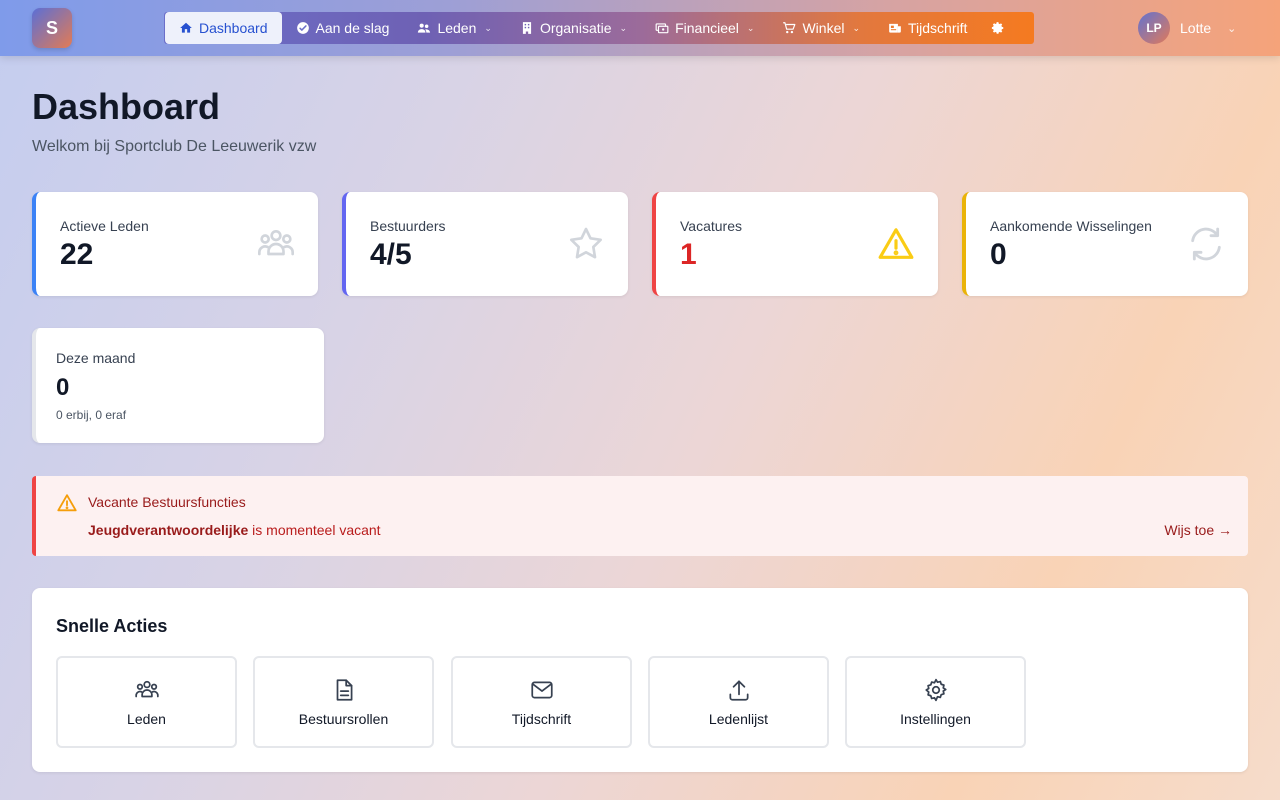 The width and height of the screenshot is (1280, 800). What do you see at coordinates (795, 244) in the screenshot?
I see `stat-card-vacatures: Vacatures 1` at bounding box center [795, 244].